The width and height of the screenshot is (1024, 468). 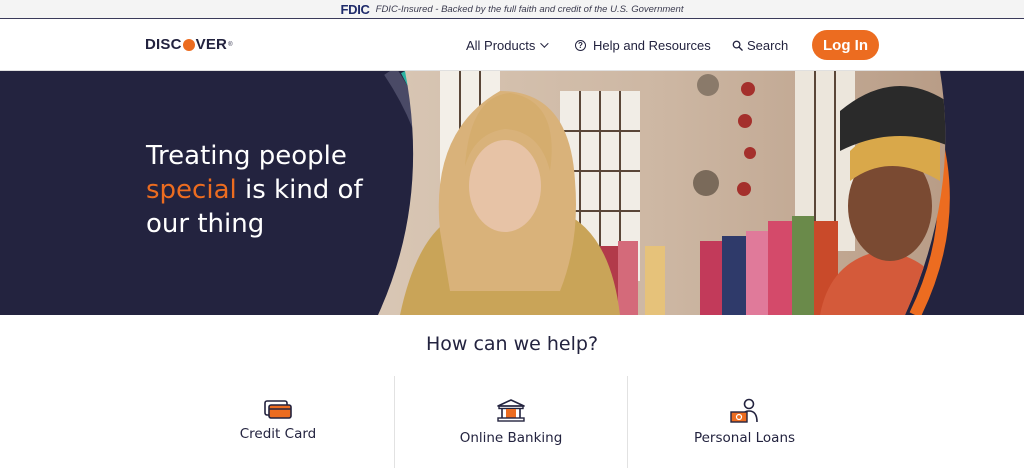 What do you see at coordinates (211, 44) in the screenshot?
I see `logo-text-end: VER` at bounding box center [211, 44].